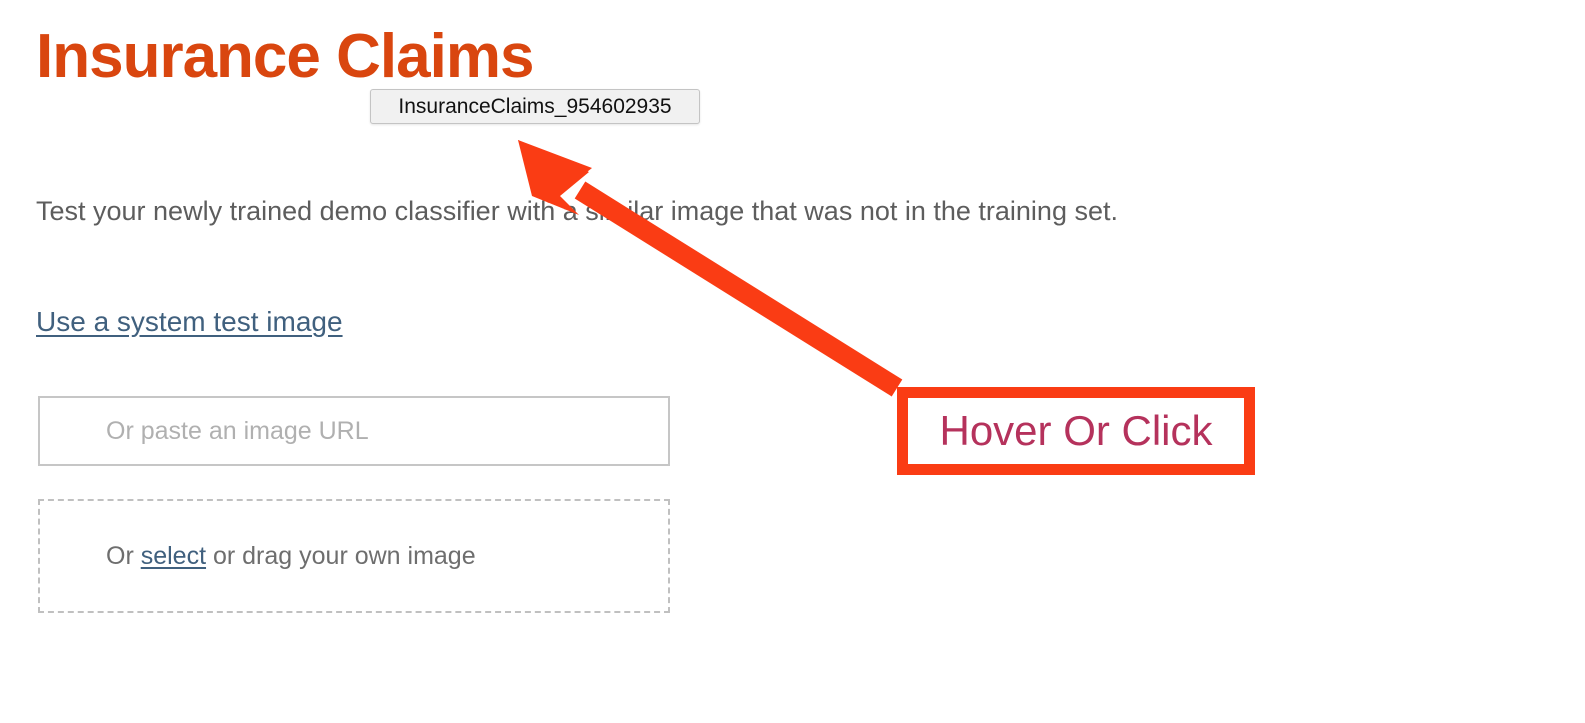 Image resolution: width=1585 pixels, height=723 pixels. What do you see at coordinates (285, 56) in the screenshot?
I see `page-title: Insurance Claims` at bounding box center [285, 56].